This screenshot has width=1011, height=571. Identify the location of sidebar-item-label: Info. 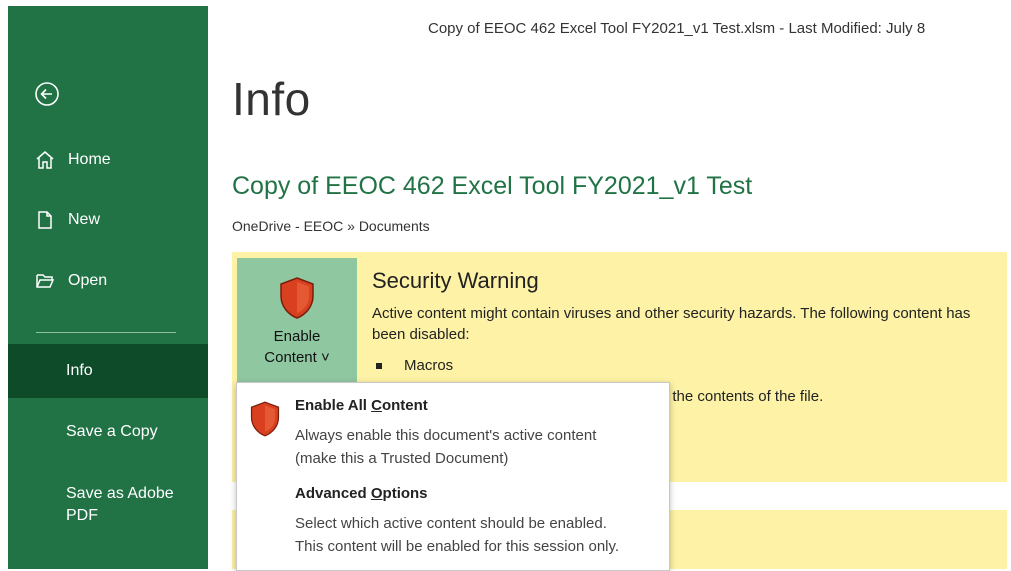
(79, 370).